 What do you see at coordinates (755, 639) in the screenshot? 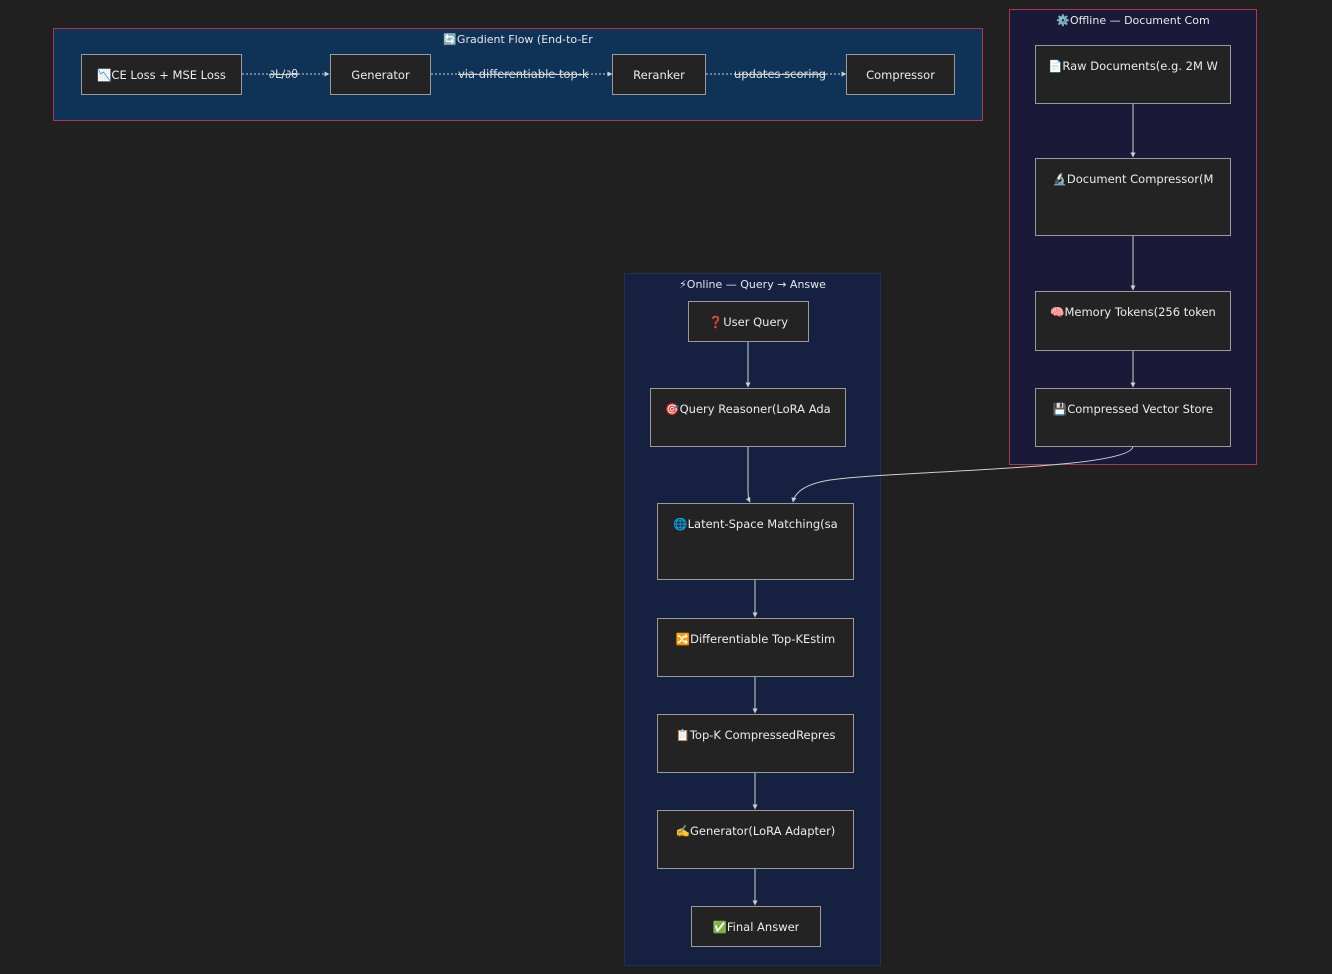
I see `diff-topk-label: 🔀Differentiable Top-KEstim` at bounding box center [755, 639].